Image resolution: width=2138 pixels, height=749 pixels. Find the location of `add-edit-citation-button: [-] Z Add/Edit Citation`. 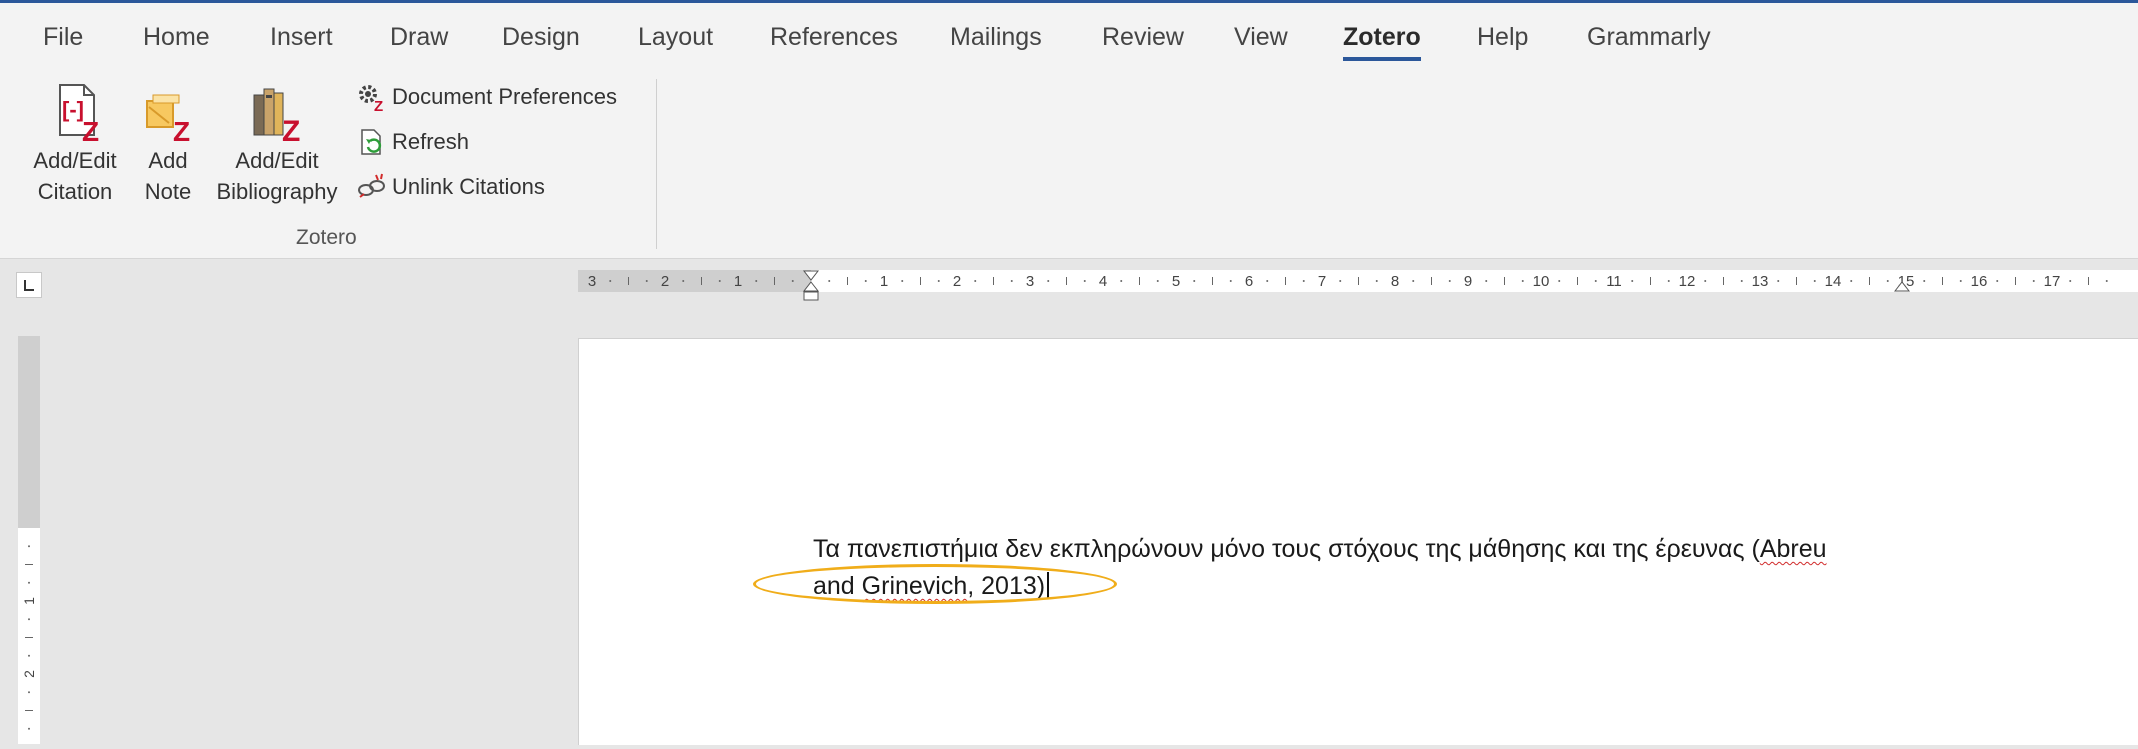

add-edit-citation-button: [-] Z Add/Edit Citation is located at coordinates (75, 144).